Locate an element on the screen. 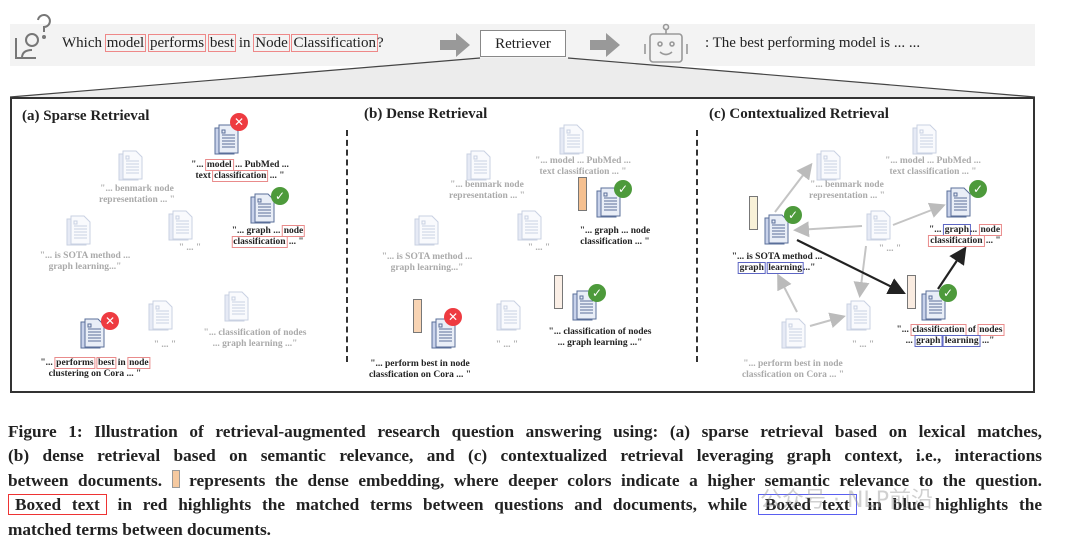 This screenshot has width=1080, height=543. snippet-line: clustering on Cora ... " is located at coordinates (94, 374).